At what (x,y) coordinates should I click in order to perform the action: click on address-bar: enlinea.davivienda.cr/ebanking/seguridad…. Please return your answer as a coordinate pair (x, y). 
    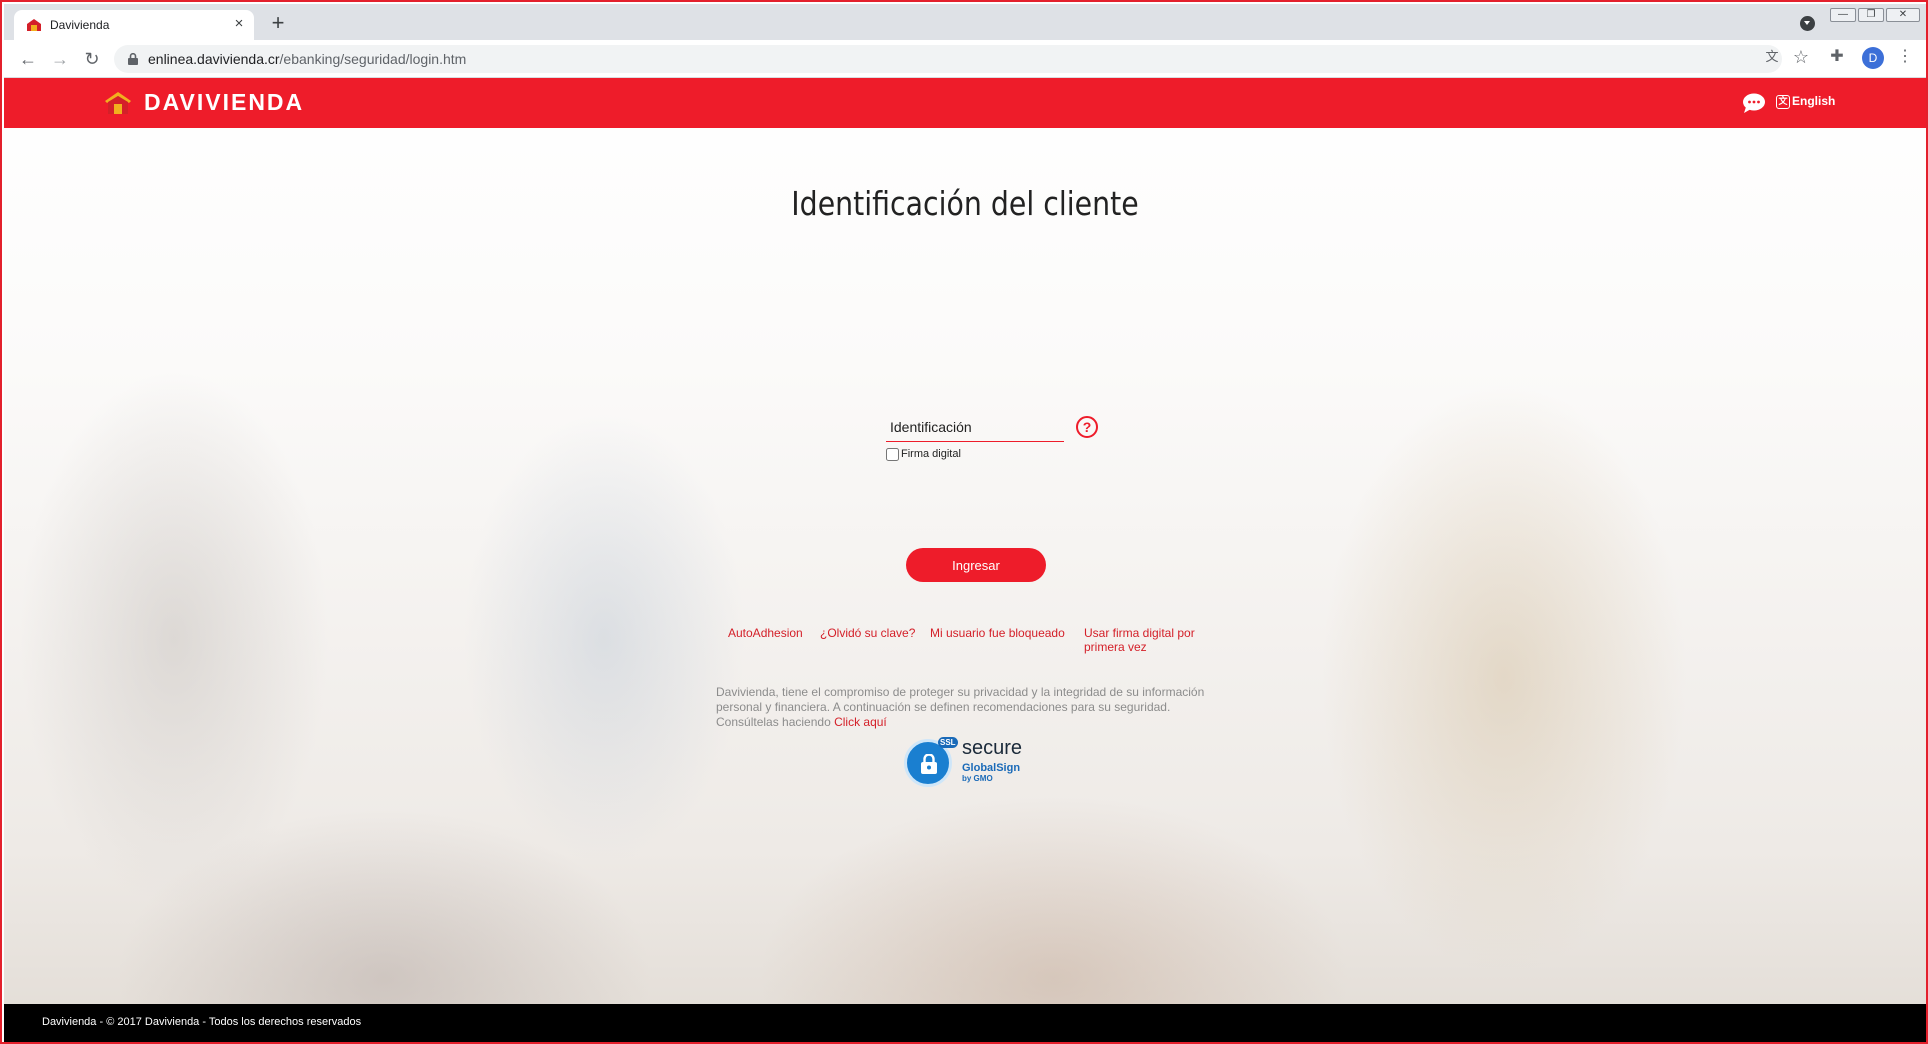
    Looking at the image, I should click on (948, 59).